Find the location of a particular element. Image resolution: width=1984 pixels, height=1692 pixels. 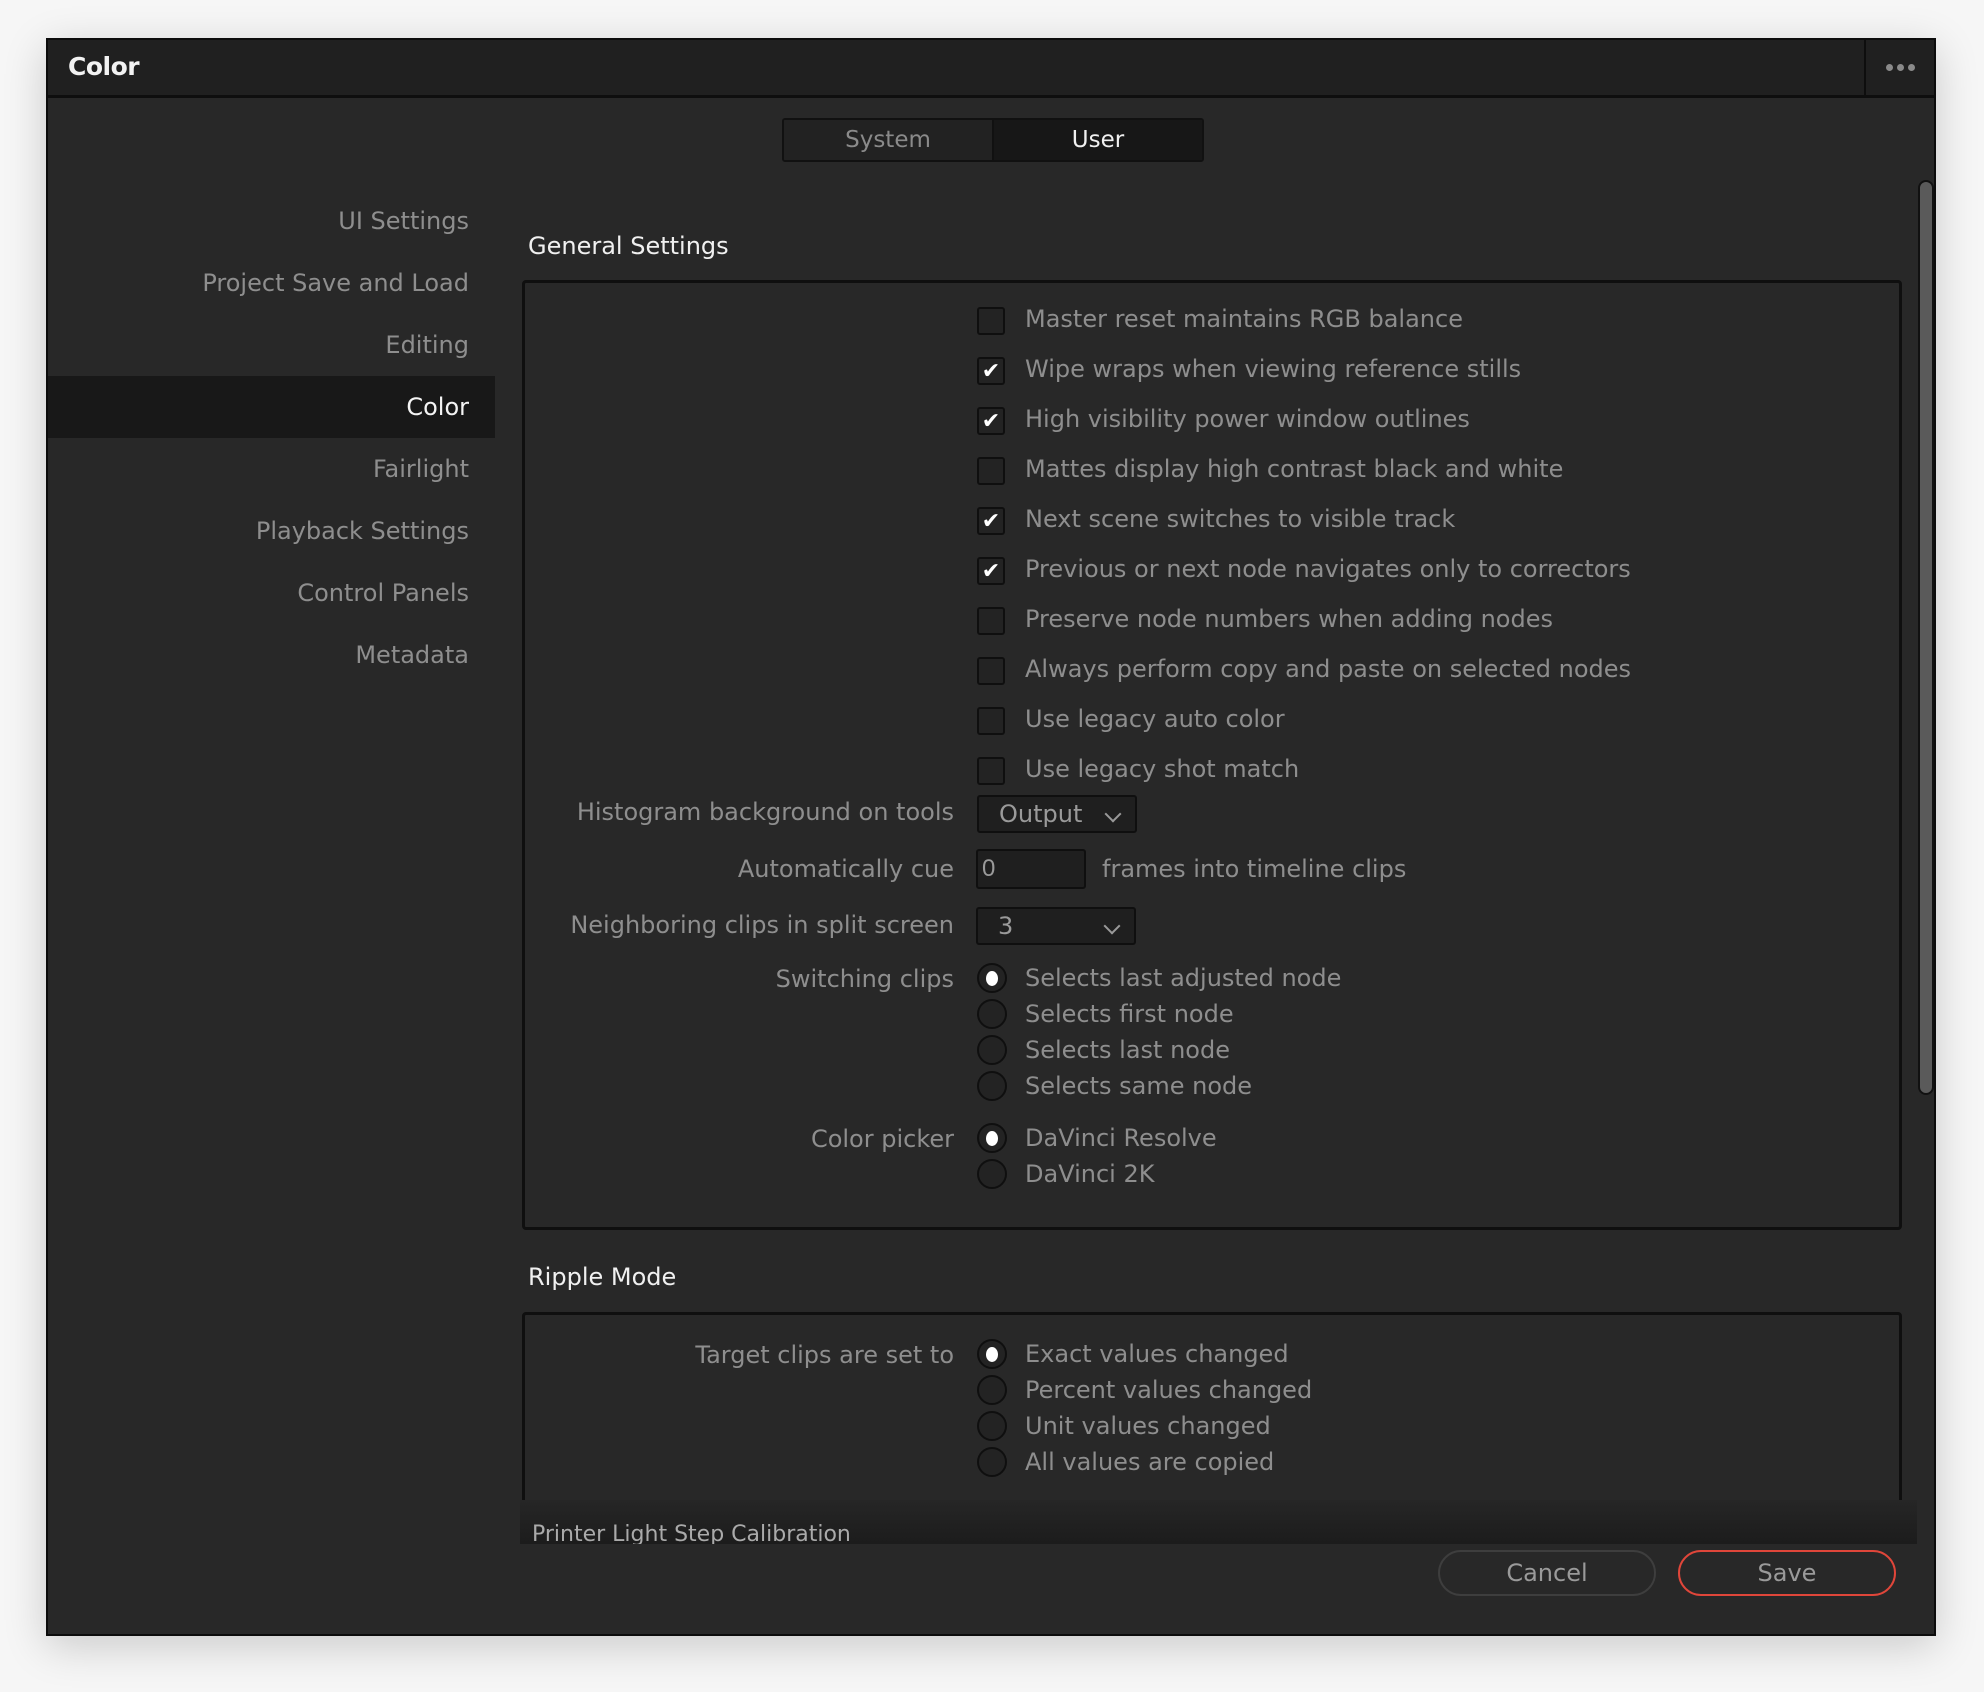

color-picker-label: Color picker is located at coordinates (882, 1139).